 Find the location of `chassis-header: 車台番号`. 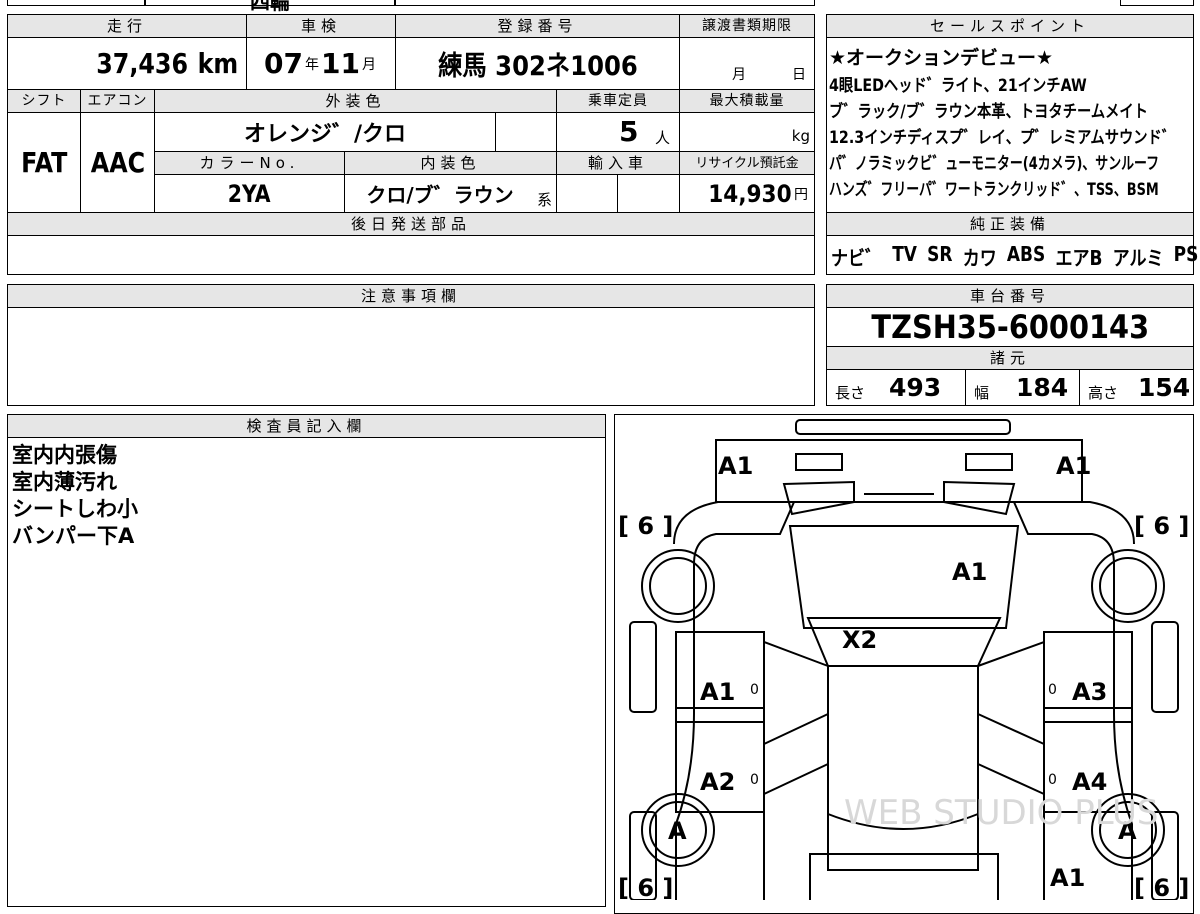

chassis-header: 車台番号 is located at coordinates (1010, 296).